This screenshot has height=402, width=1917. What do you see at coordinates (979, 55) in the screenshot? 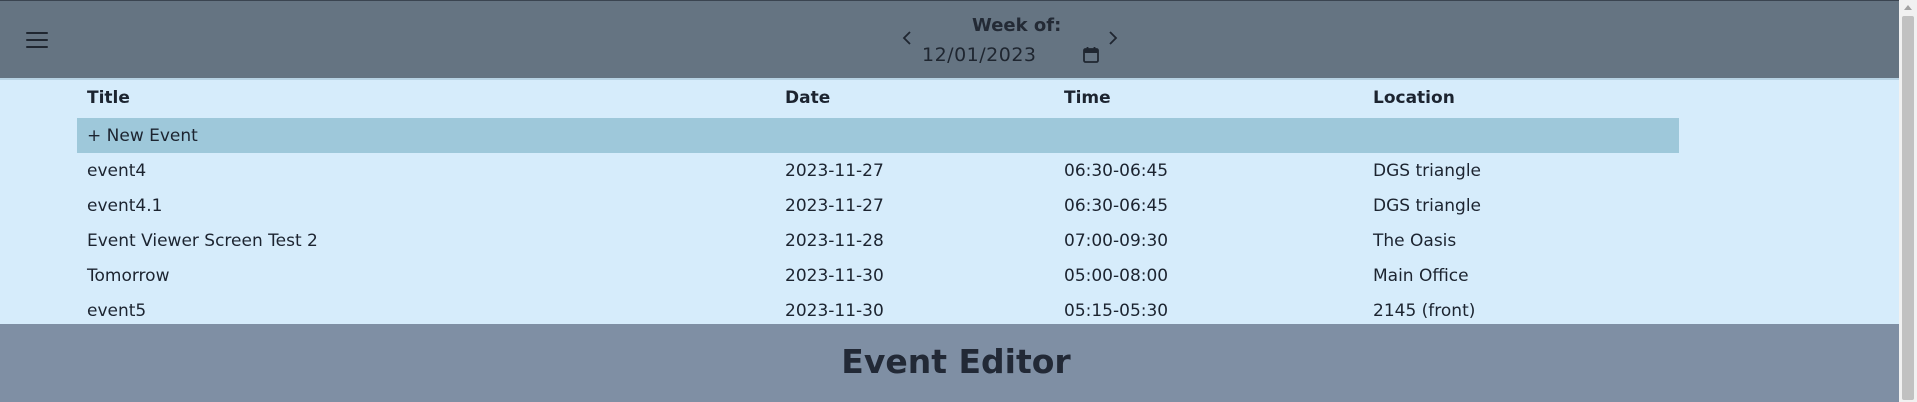
I see `week-date-value: 12/01/2023` at bounding box center [979, 55].